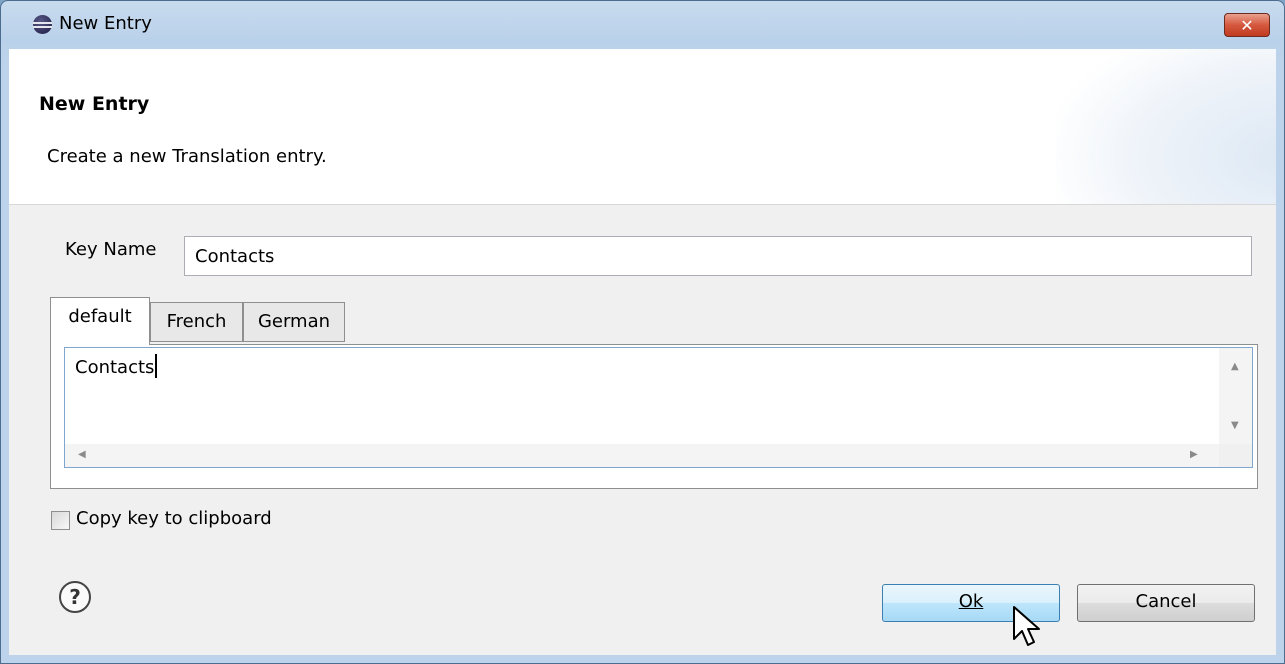 The image size is (1285, 664). Describe the element at coordinates (82, 455) in the screenshot. I see `scroll-left-icon: ◀` at that location.